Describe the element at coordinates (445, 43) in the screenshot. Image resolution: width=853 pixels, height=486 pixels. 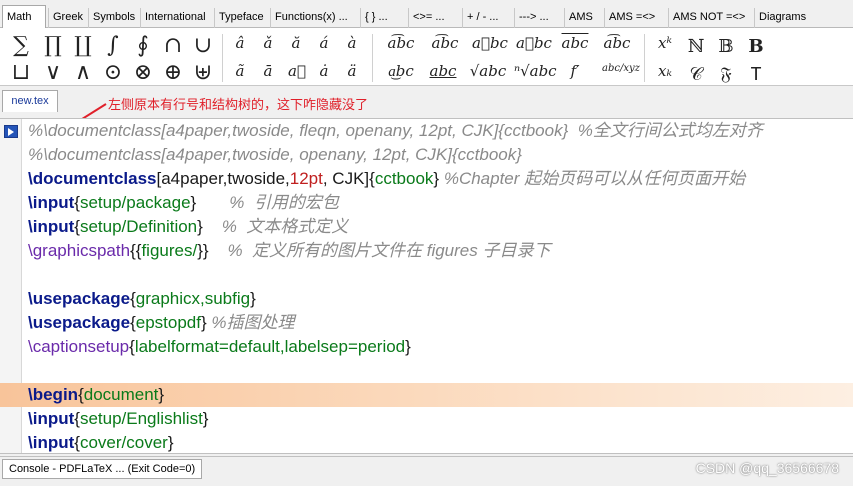
I see `overarc-symbol: a͡bc` at that location.